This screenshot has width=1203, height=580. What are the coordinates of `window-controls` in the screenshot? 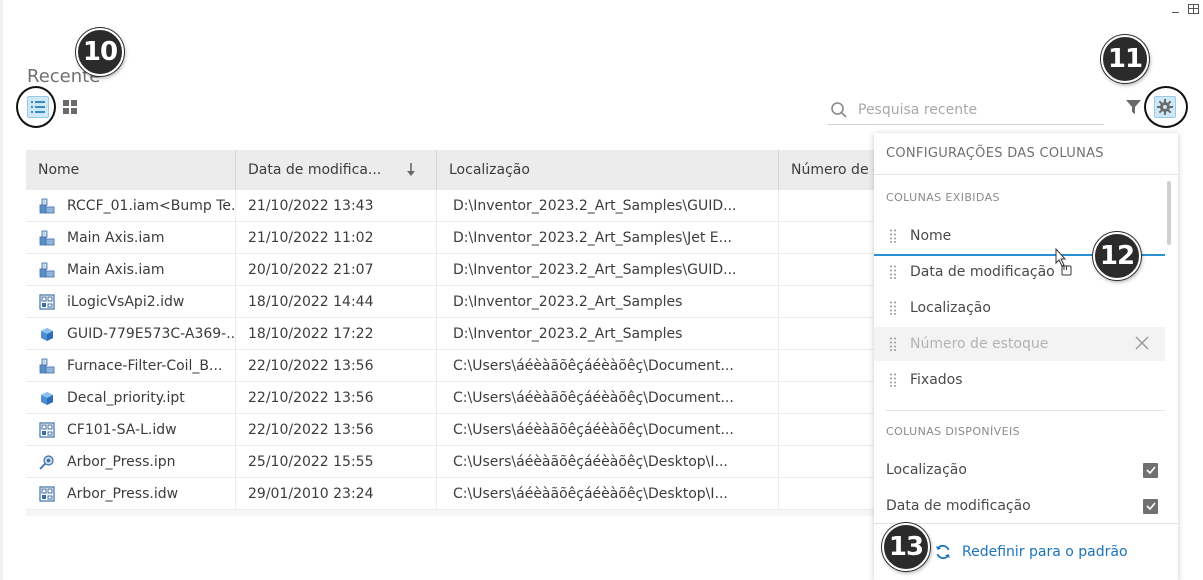 It's located at (1185, 8).